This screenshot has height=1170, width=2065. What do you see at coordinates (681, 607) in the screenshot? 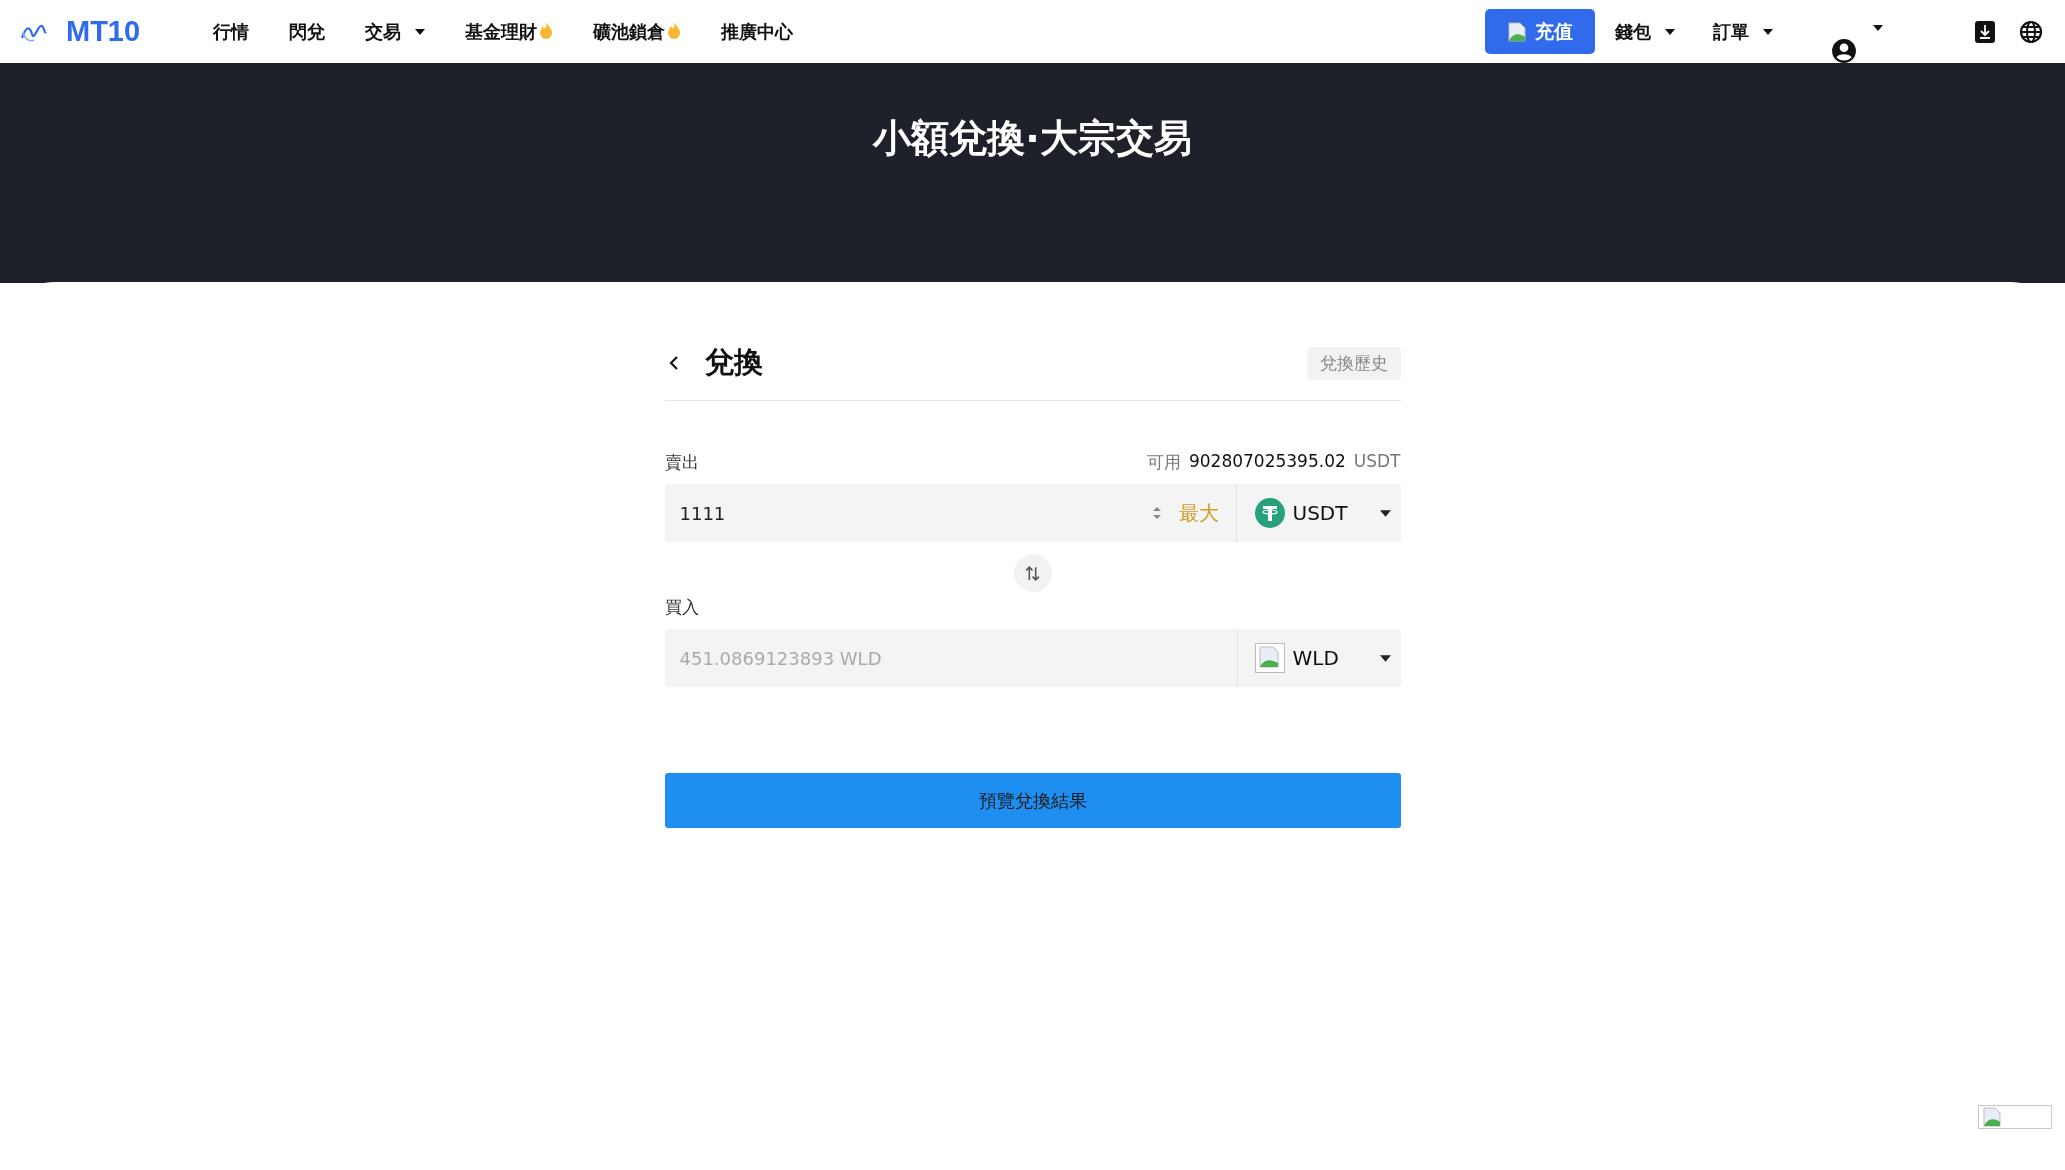
I see `buy-label: 買入` at bounding box center [681, 607].